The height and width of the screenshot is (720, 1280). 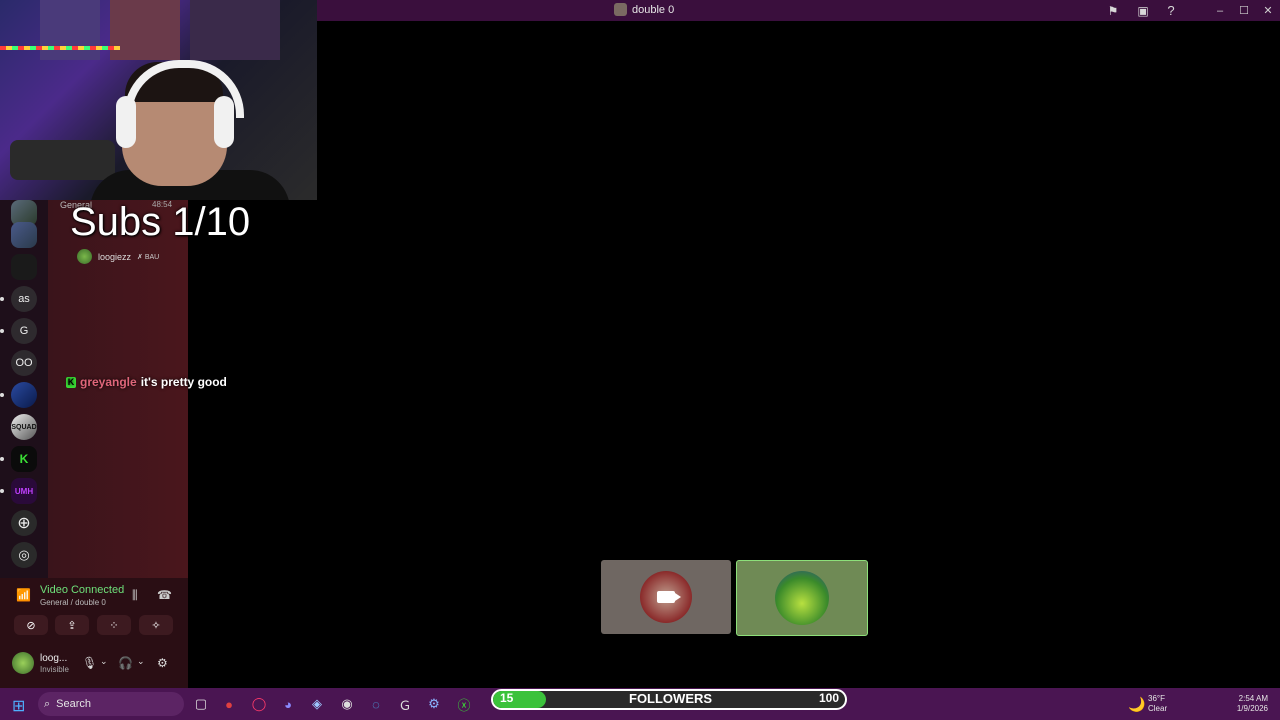 What do you see at coordinates (653, 9) in the screenshot?
I see `window-title-text: double 0` at bounding box center [653, 9].